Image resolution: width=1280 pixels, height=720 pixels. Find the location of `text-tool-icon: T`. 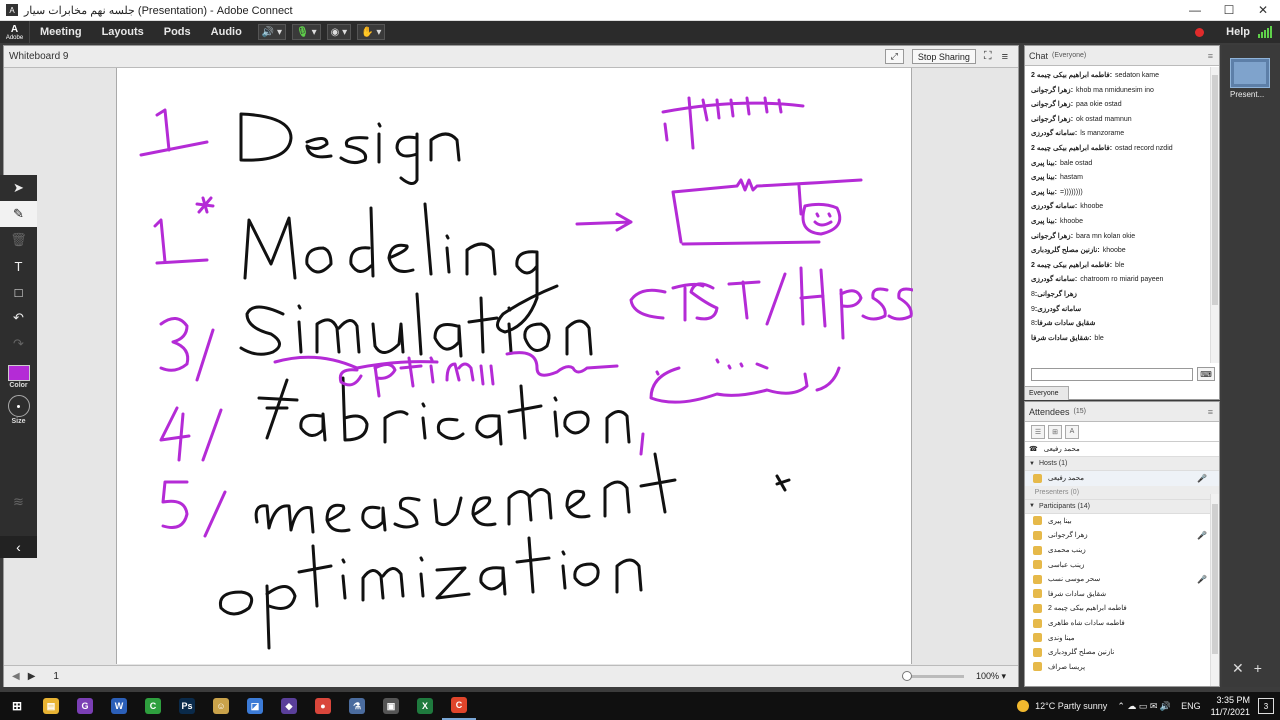

text-tool-icon: T is located at coordinates (18, 266).